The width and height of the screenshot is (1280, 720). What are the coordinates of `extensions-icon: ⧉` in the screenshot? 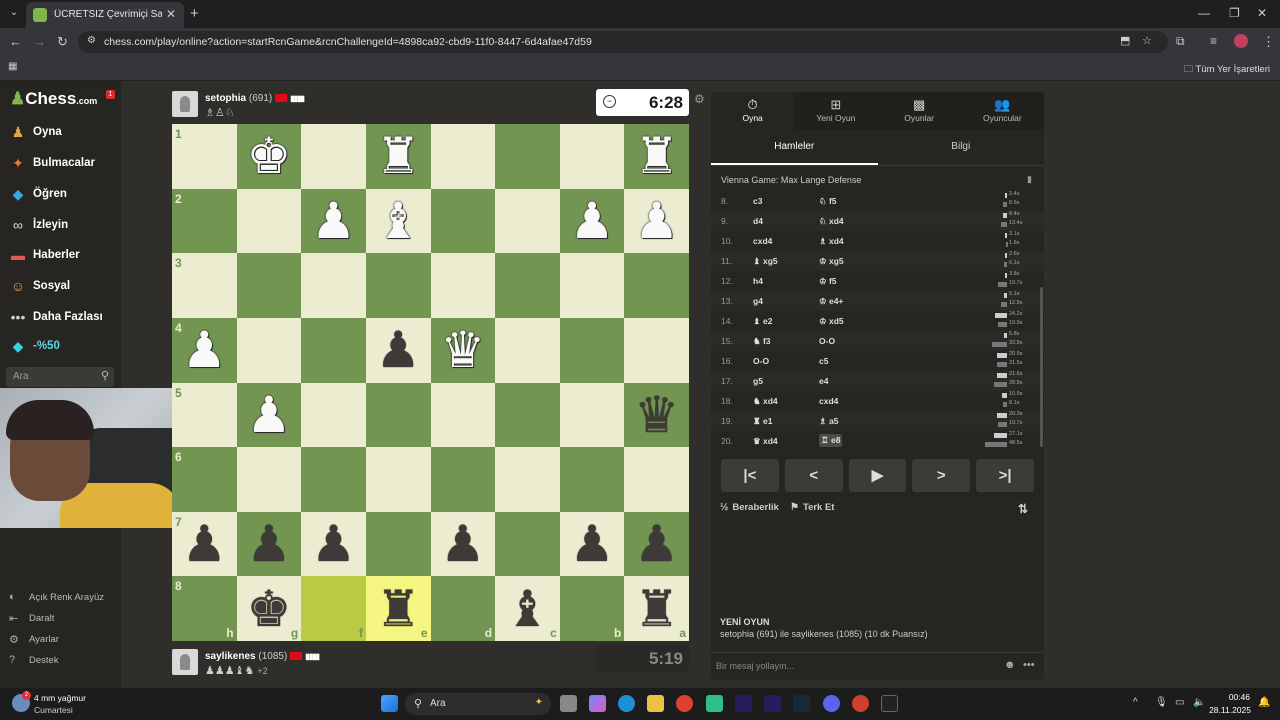 It's located at (1180, 41).